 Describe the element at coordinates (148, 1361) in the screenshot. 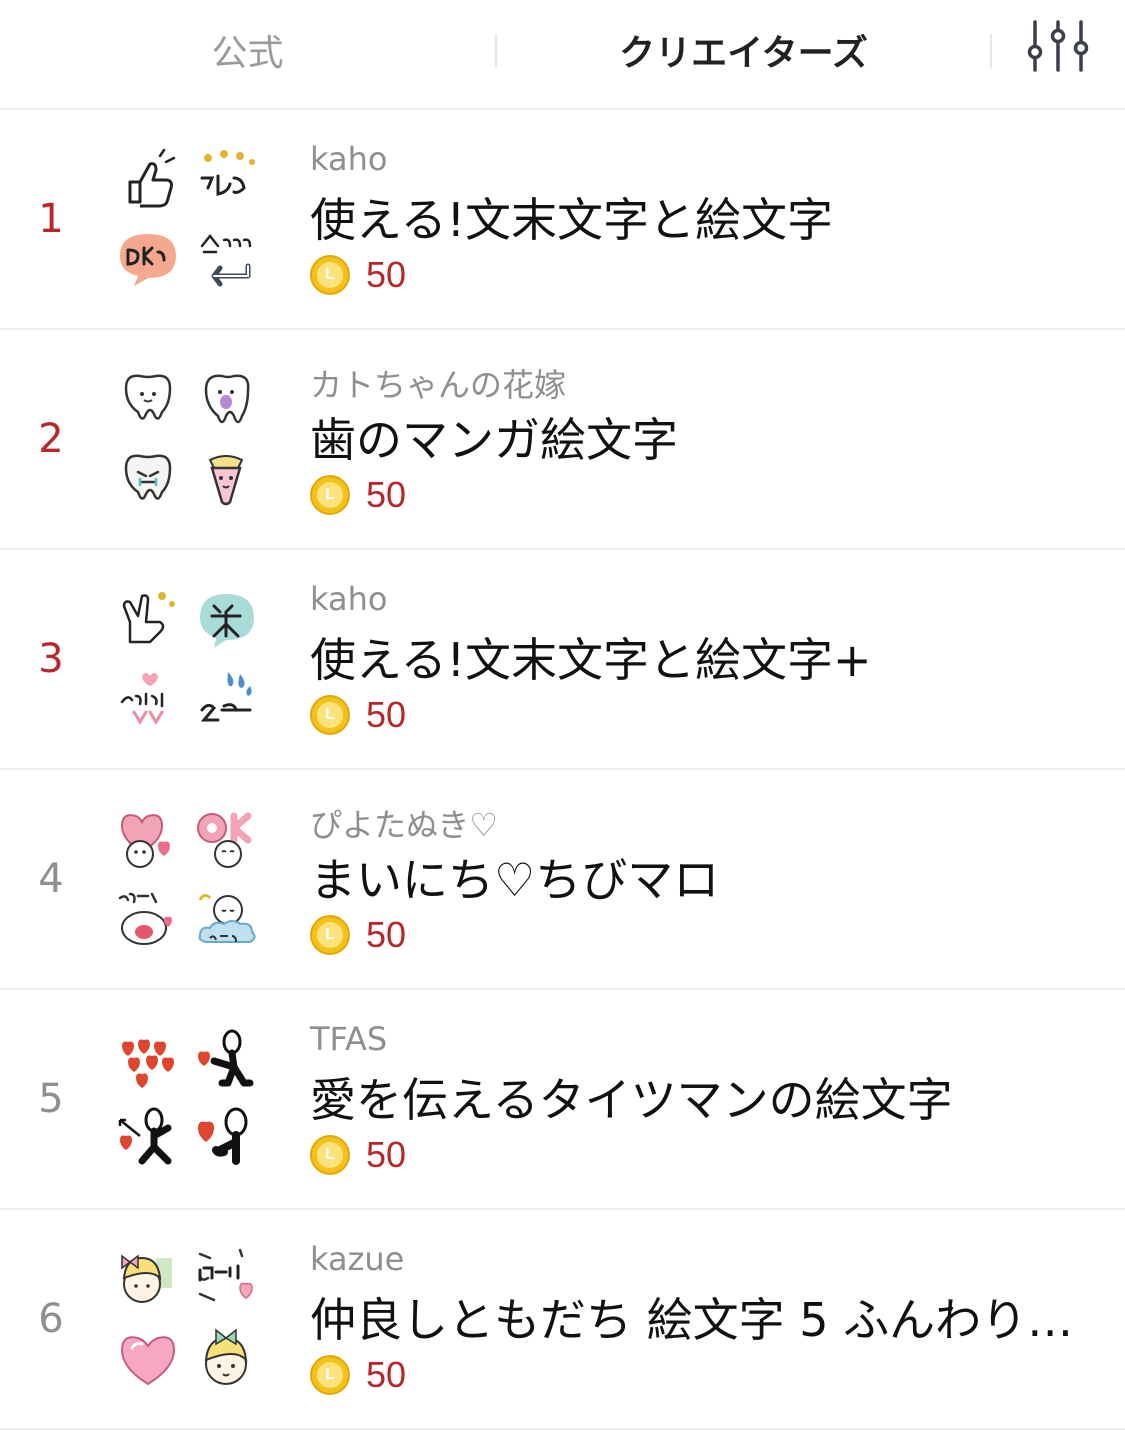

I see `pink-heart-emoji` at that location.